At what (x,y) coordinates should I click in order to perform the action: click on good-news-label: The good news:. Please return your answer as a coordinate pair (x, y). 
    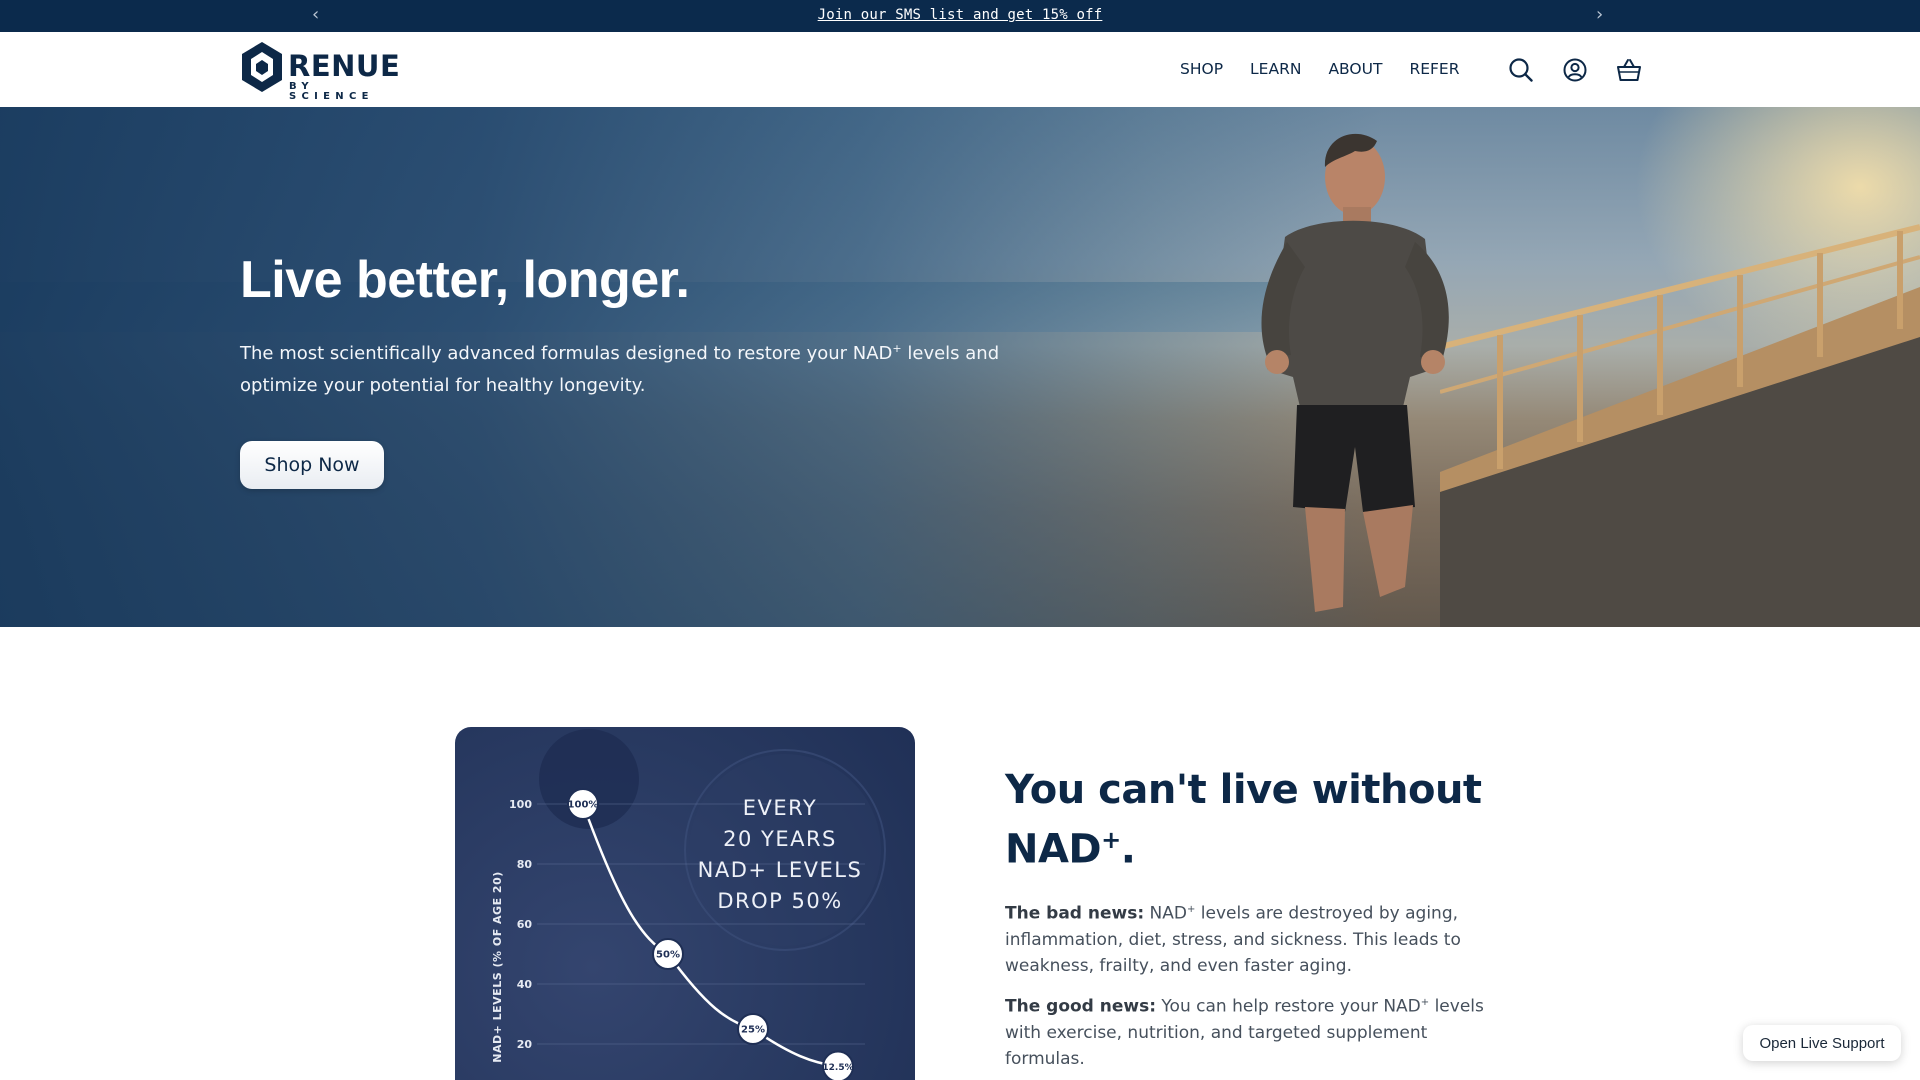
    Looking at the image, I should click on (1081, 1006).